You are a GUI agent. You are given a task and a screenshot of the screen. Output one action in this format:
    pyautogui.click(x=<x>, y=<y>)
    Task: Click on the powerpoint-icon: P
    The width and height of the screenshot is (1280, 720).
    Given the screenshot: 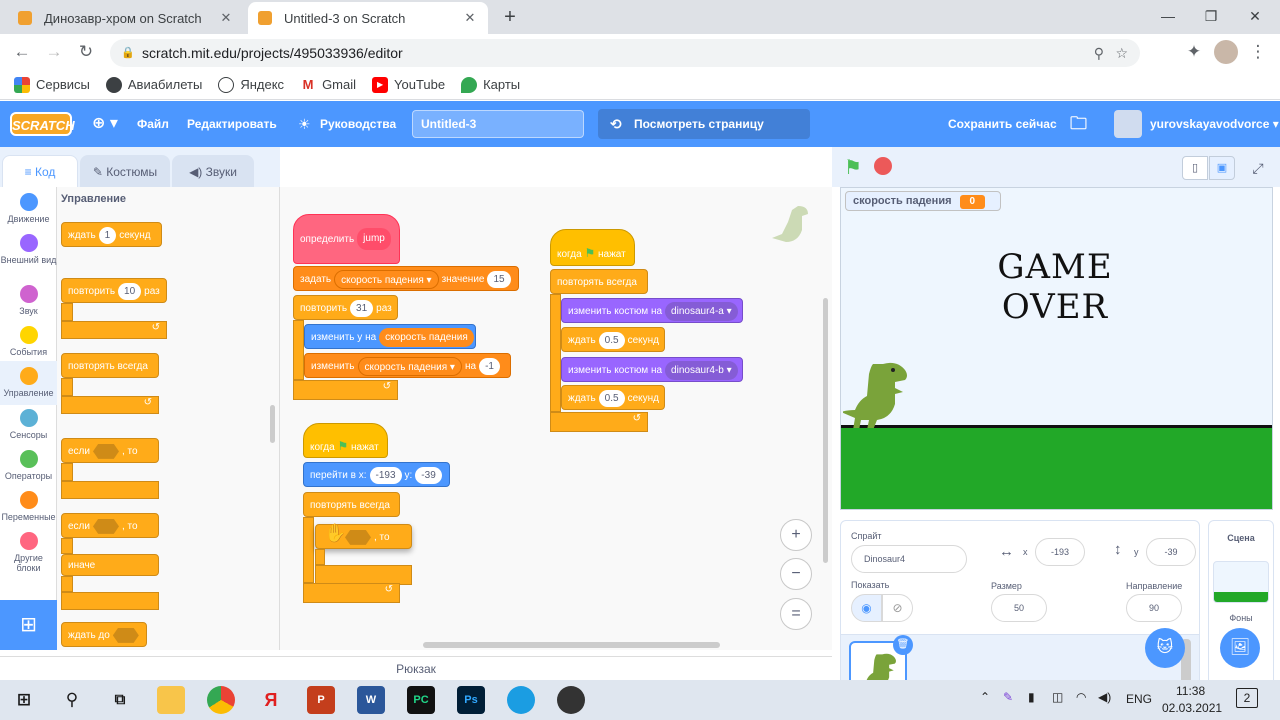 What is the action you would take?
    pyautogui.click(x=321, y=700)
    